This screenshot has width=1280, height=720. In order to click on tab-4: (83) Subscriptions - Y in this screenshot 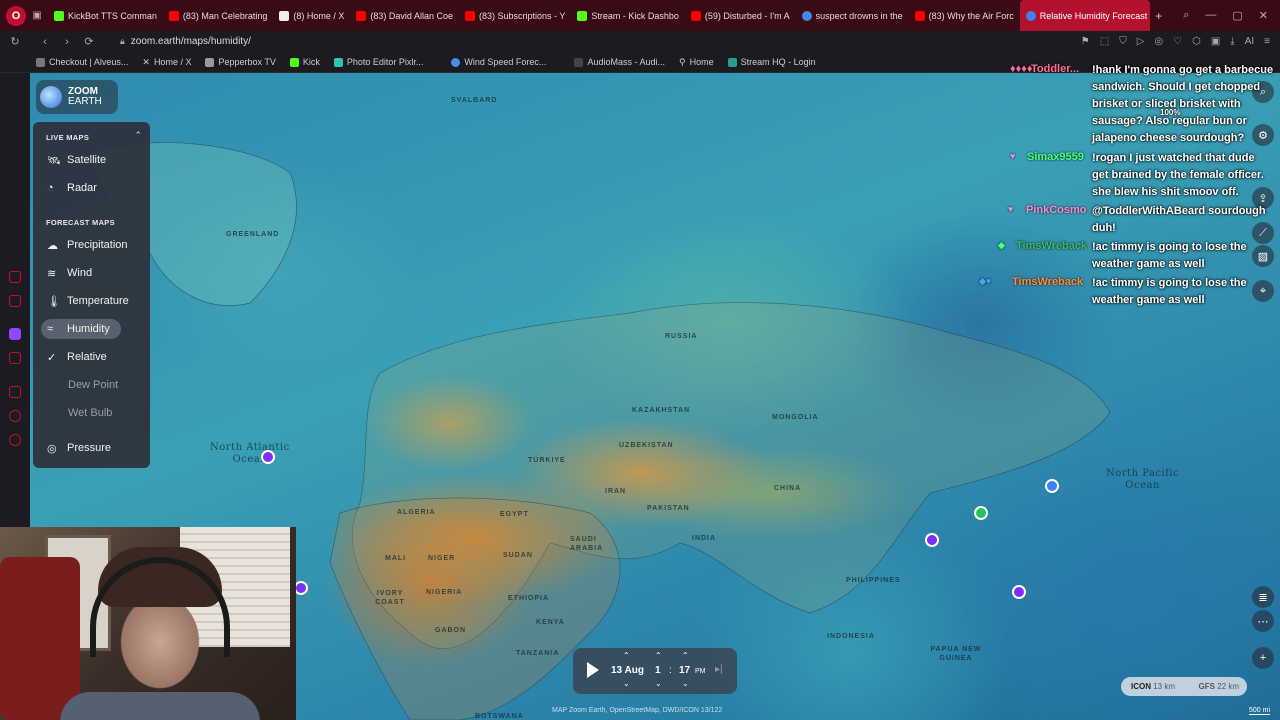, I will do `click(515, 15)`.